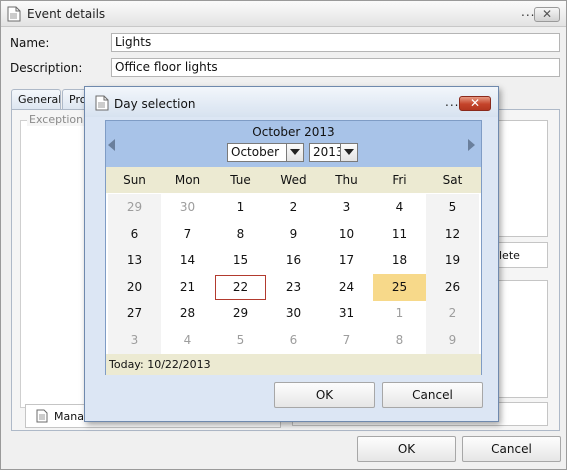  What do you see at coordinates (432, 395) in the screenshot?
I see `dialog-cancel-button: Cancel` at bounding box center [432, 395].